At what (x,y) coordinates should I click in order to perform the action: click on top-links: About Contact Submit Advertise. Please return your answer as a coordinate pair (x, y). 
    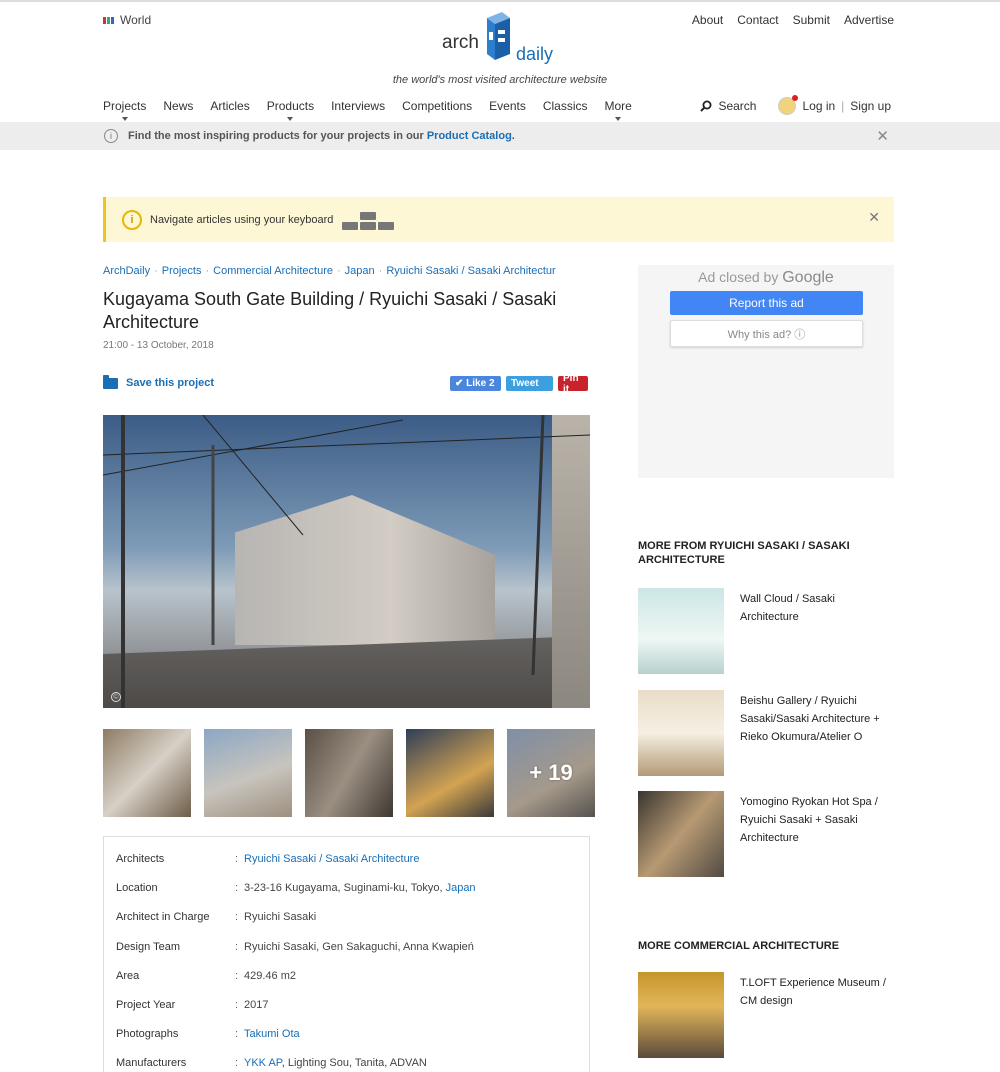
    Looking at the image, I should click on (793, 20).